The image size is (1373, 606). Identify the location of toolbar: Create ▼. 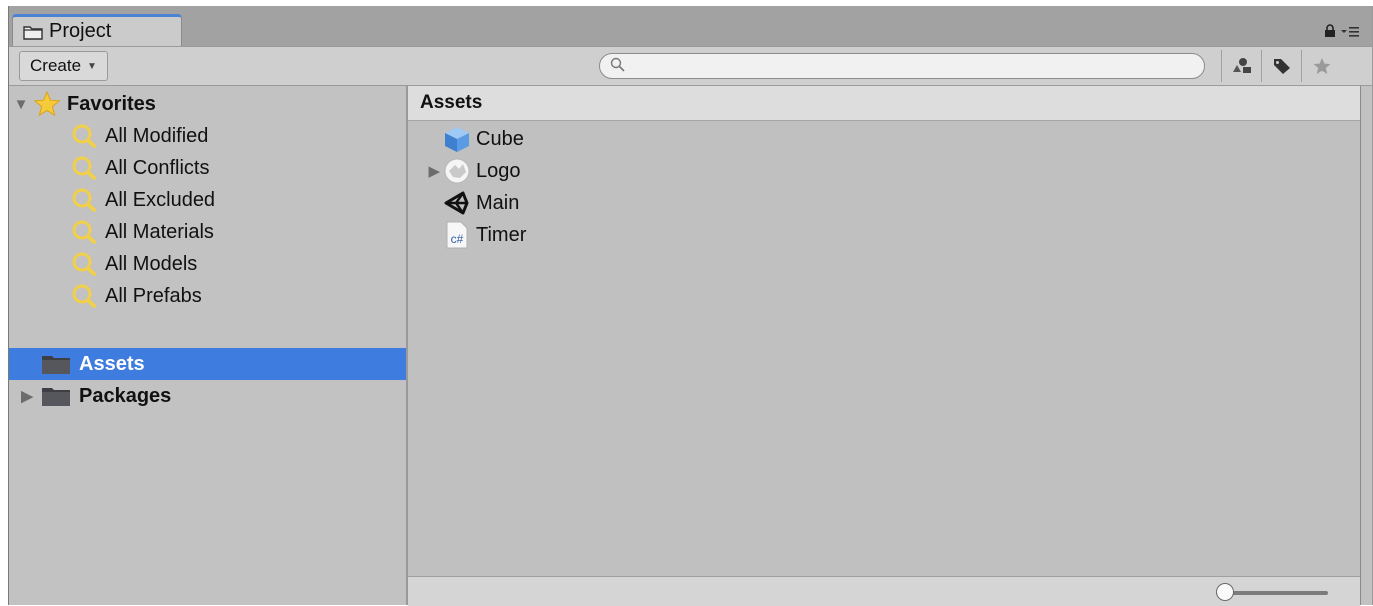
(690, 66).